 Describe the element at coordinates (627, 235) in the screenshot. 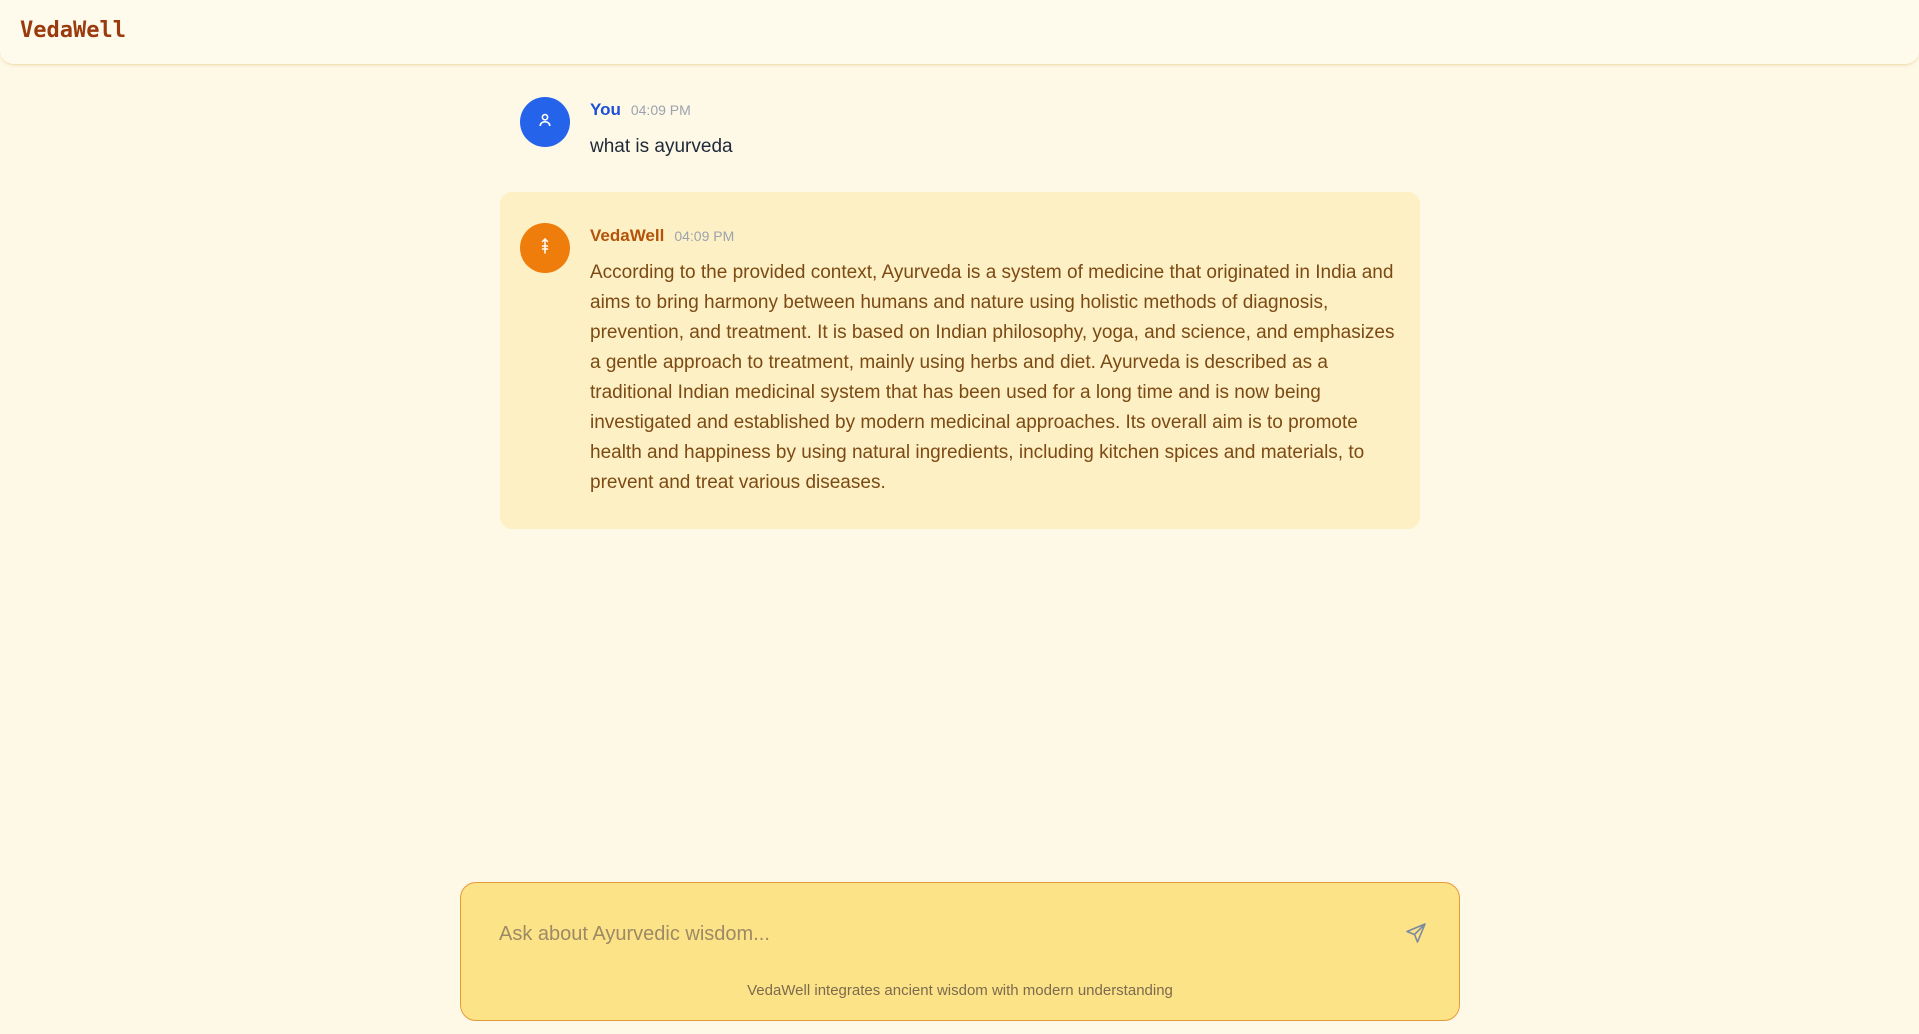

I see `sender-name: VedaWell` at that location.